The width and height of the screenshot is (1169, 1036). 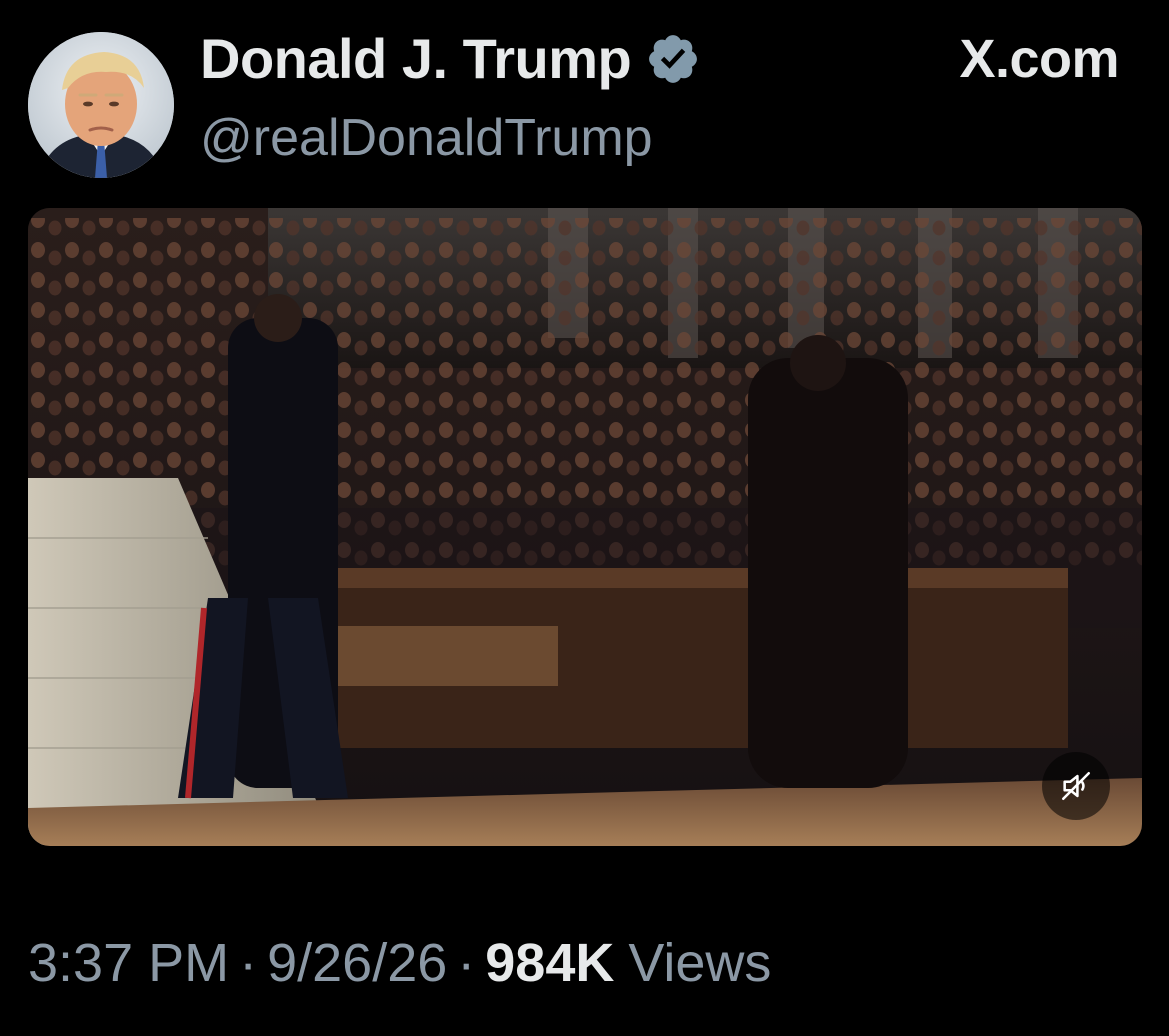 What do you see at coordinates (426, 138) in the screenshot?
I see `author-handle: @realDonaldTrump` at bounding box center [426, 138].